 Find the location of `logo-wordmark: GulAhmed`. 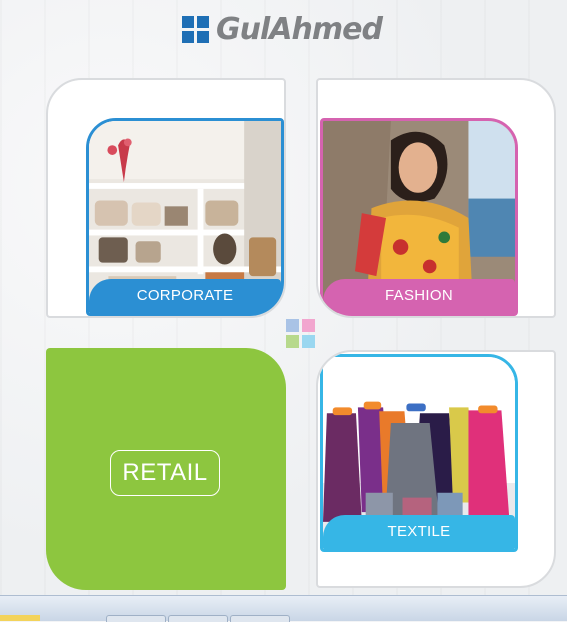

logo-wordmark: GulAhmed is located at coordinates (299, 29).